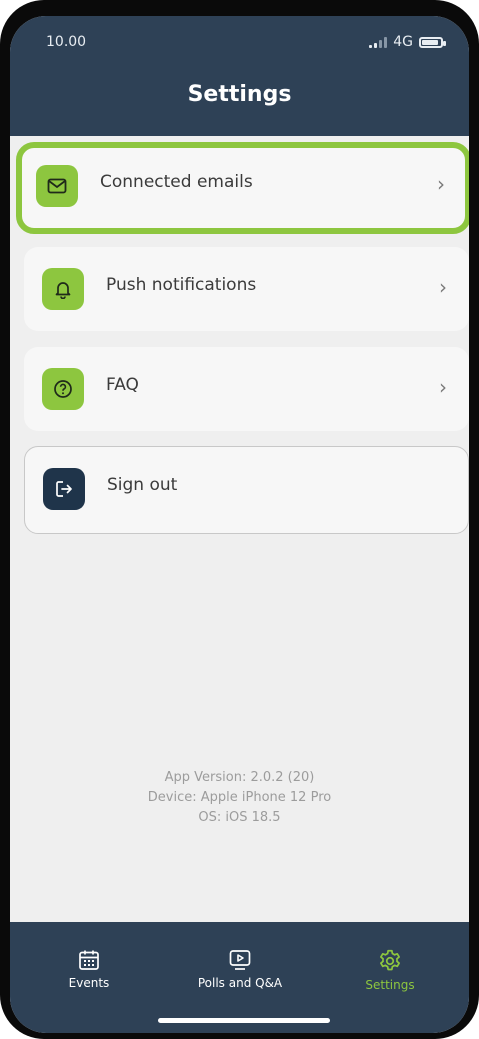  Describe the element at coordinates (390, 985) in the screenshot. I see `tab-settings-label: Settings` at that location.